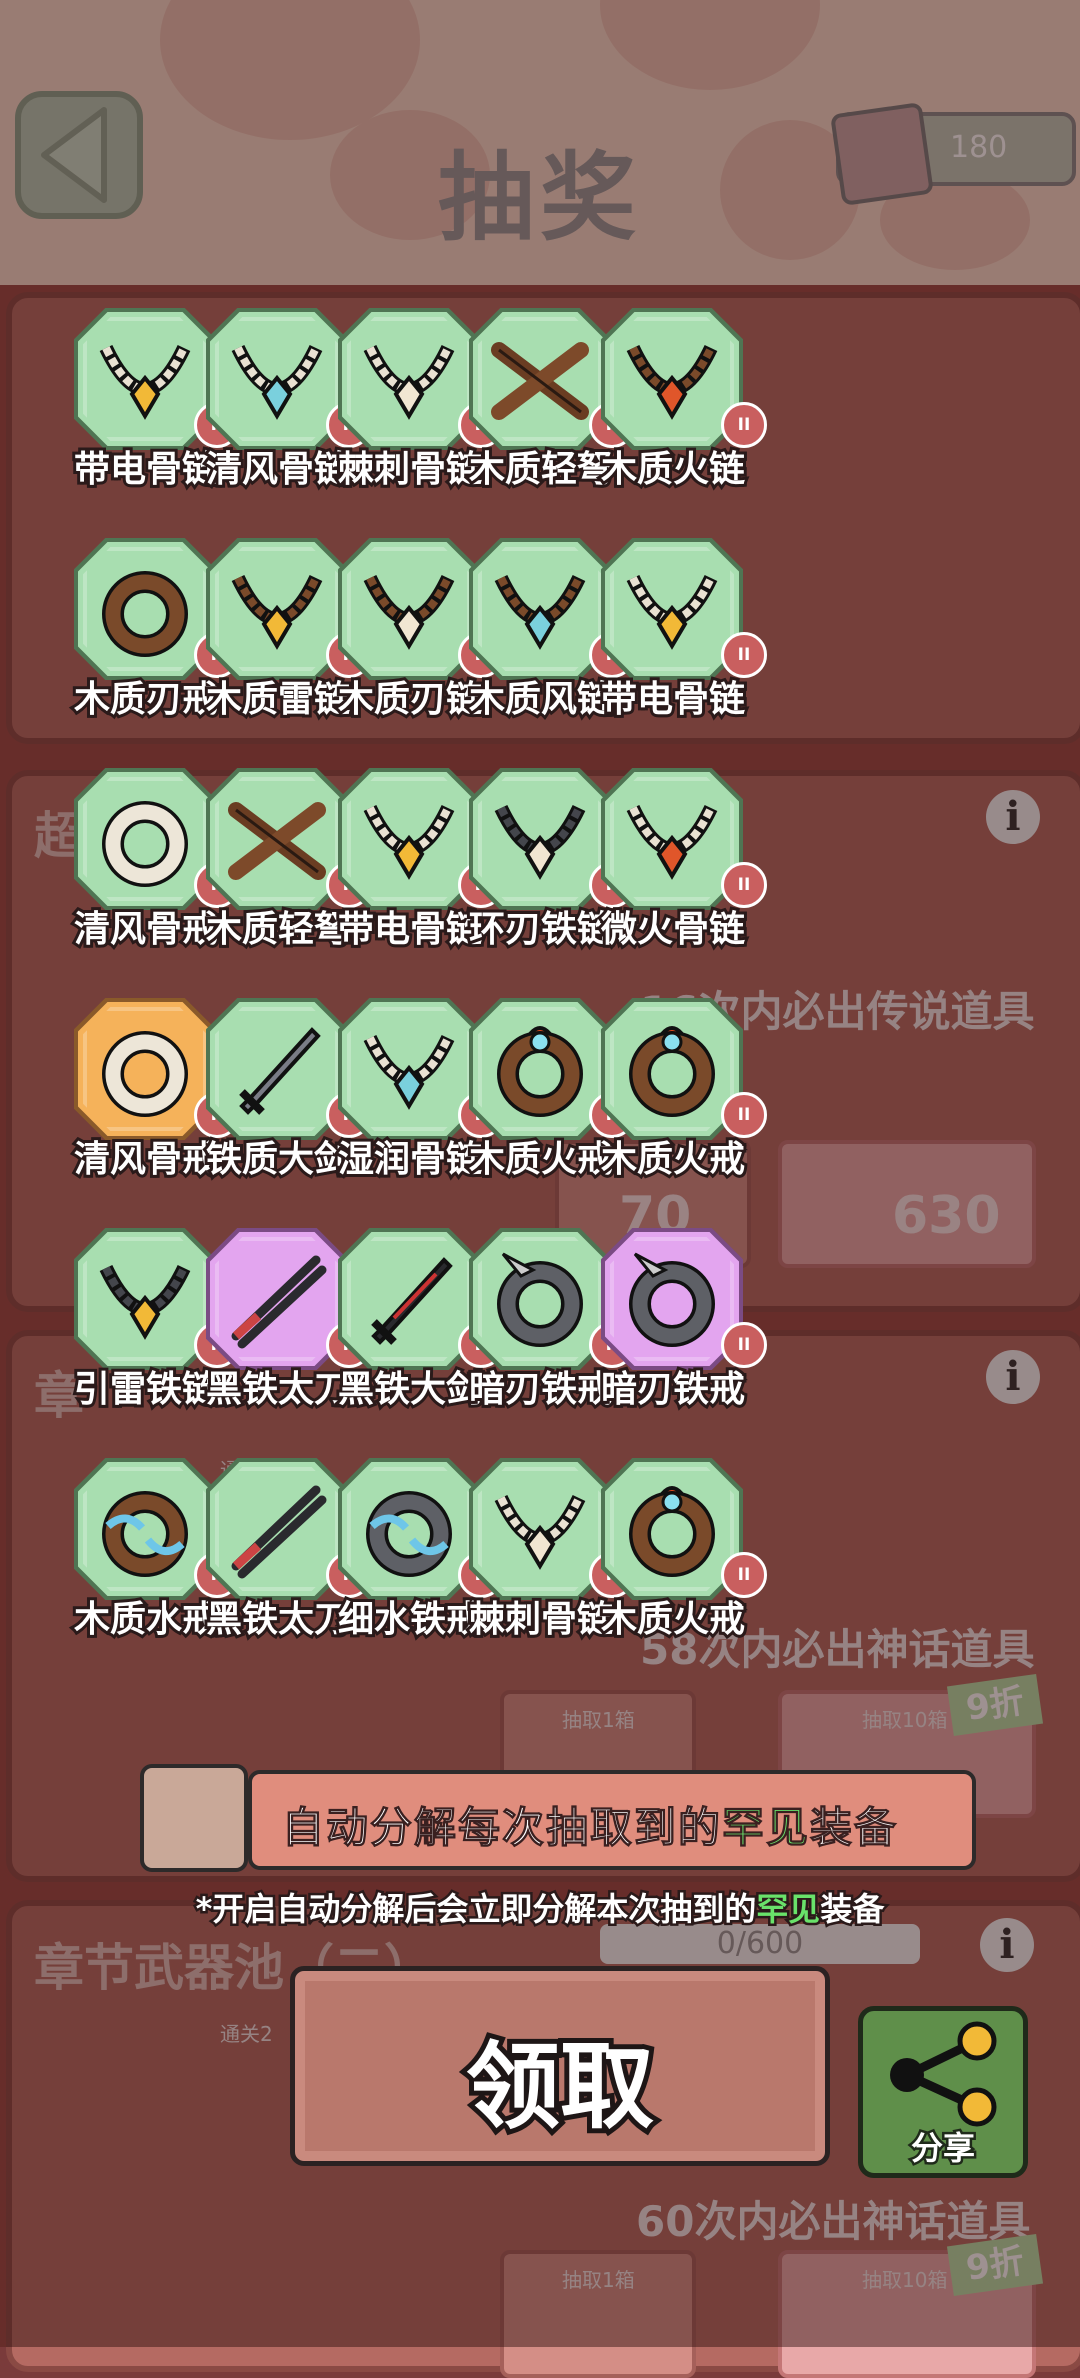  What do you see at coordinates (502, 1828) in the screenshot?
I see `auto-decompose-prefix: 自动分解每次抽取到的` at bounding box center [502, 1828].